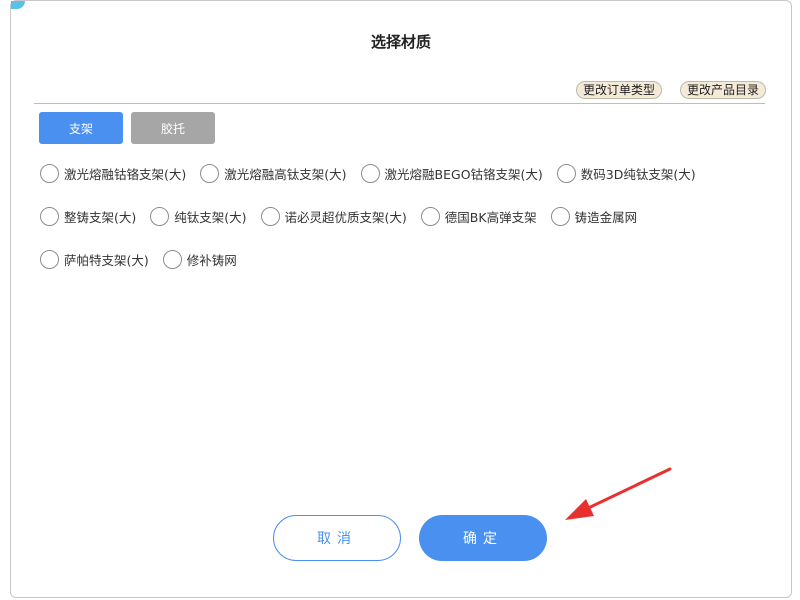 Image resolution: width=800 pixels, height=600 pixels. I want to click on tab-resin-base: 胶托, so click(173, 128).